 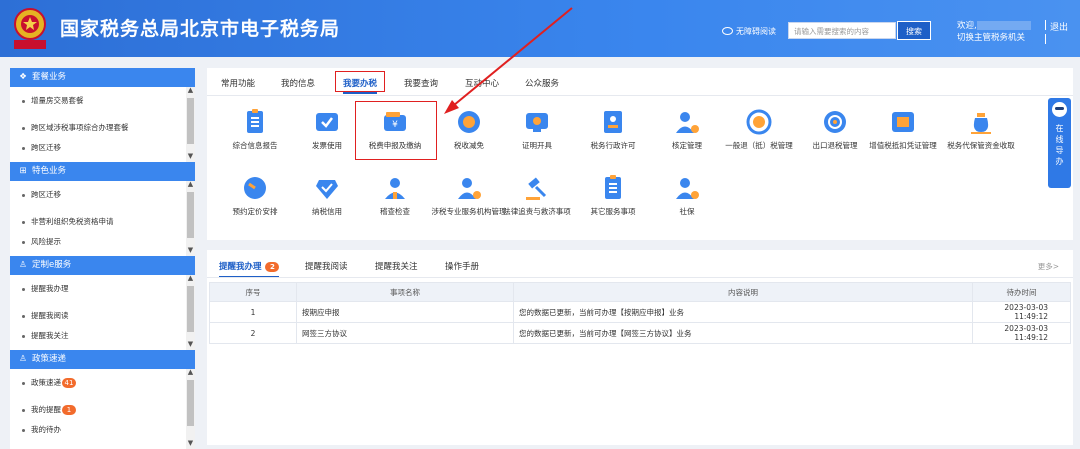 I want to click on section-body: 增量房交易套餐 跨区域涉税事项综合办理套餐 跨区迁移 ▲ ▼, so click(x=102, y=124).